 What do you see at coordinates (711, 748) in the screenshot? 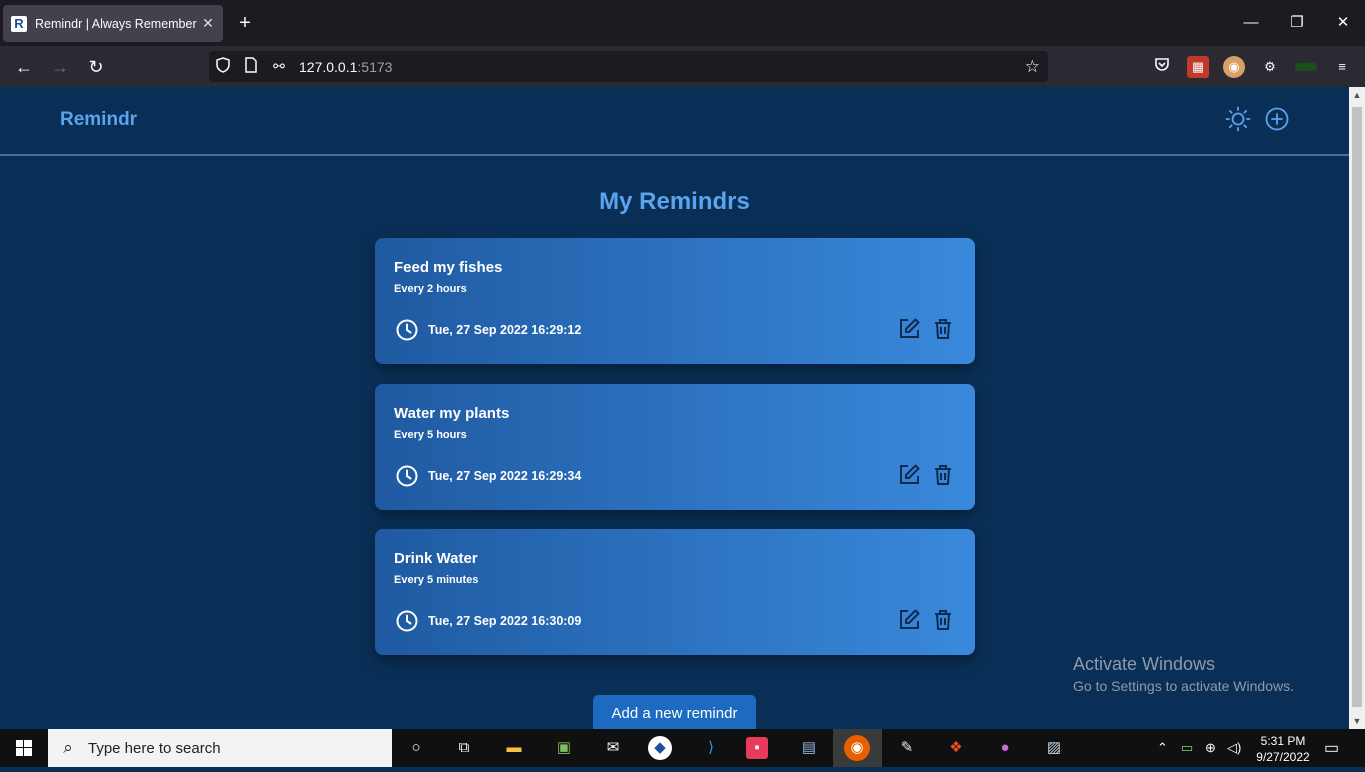
I see `vscode-icon: ⟩` at bounding box center [711, 748].